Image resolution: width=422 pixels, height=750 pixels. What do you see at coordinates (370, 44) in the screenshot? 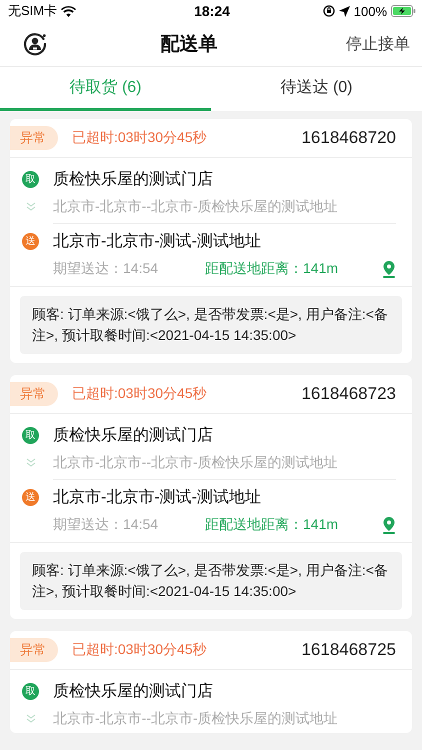
I see `stop-orders-button: 停止接单` at bounding box center [370, 44].